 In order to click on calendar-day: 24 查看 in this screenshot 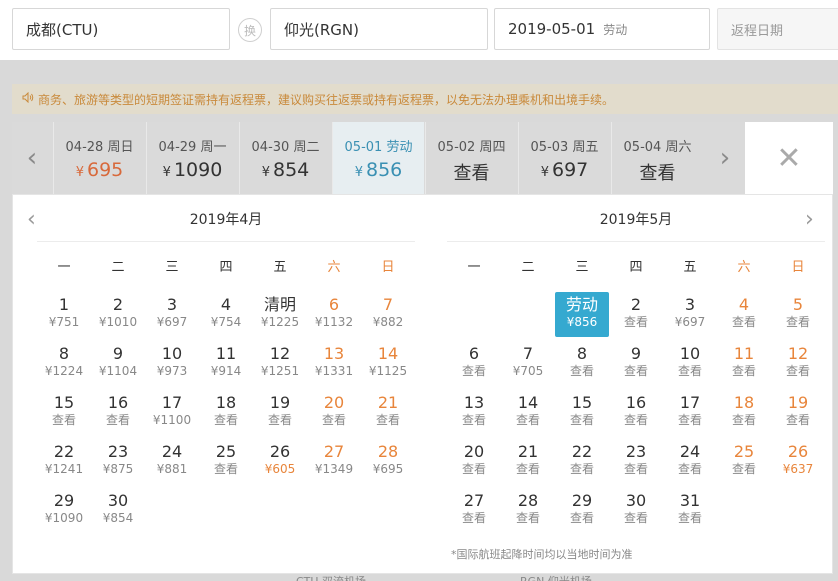, I will do `click(690, 461)`.